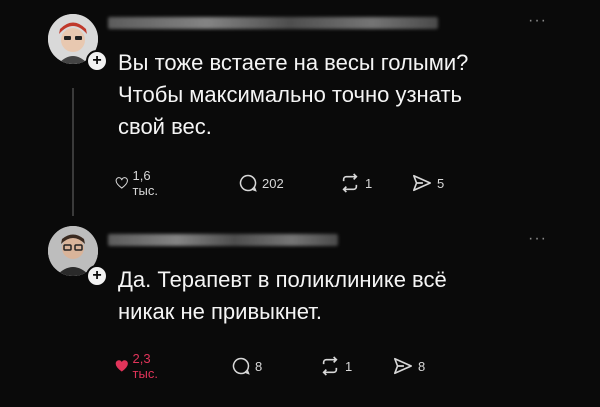  I want to click on reply-button: 202, so click(261, 183).